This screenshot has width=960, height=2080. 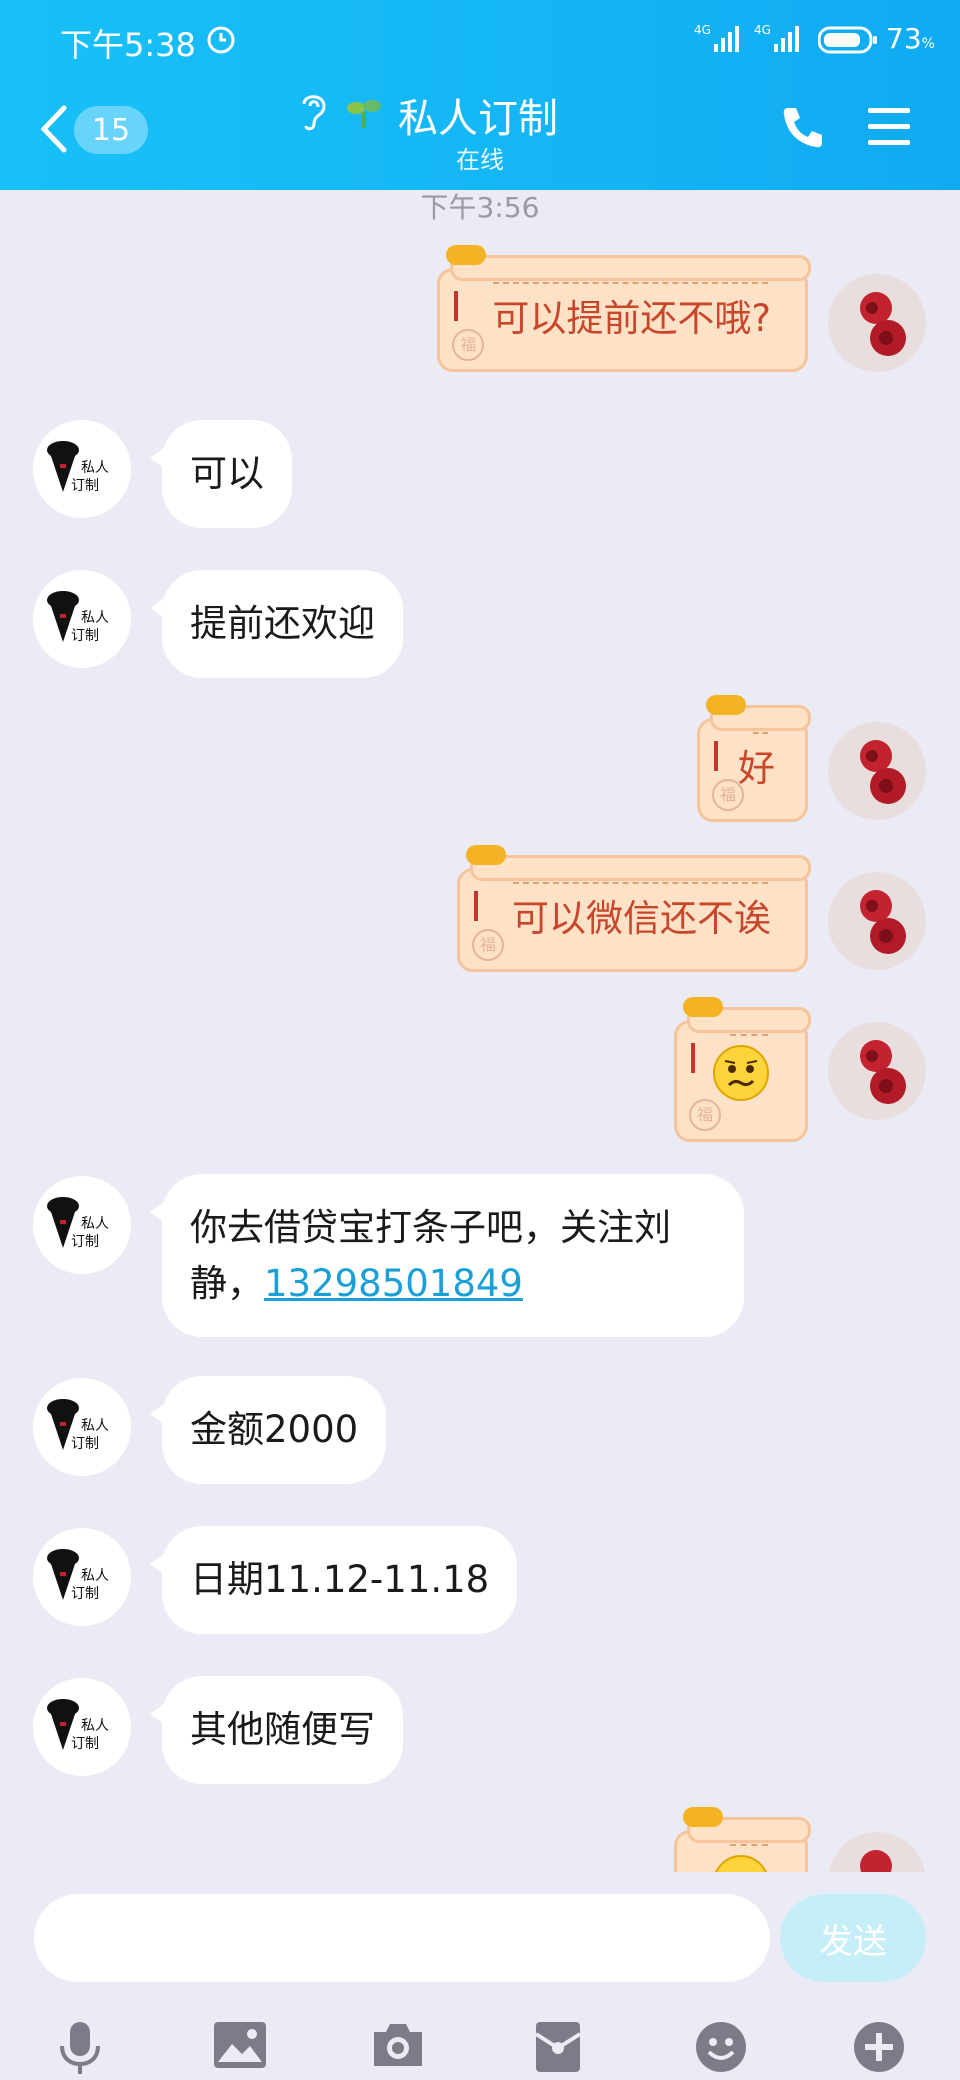 I want to click on received-message: 可以, so click(x=221, y=474).